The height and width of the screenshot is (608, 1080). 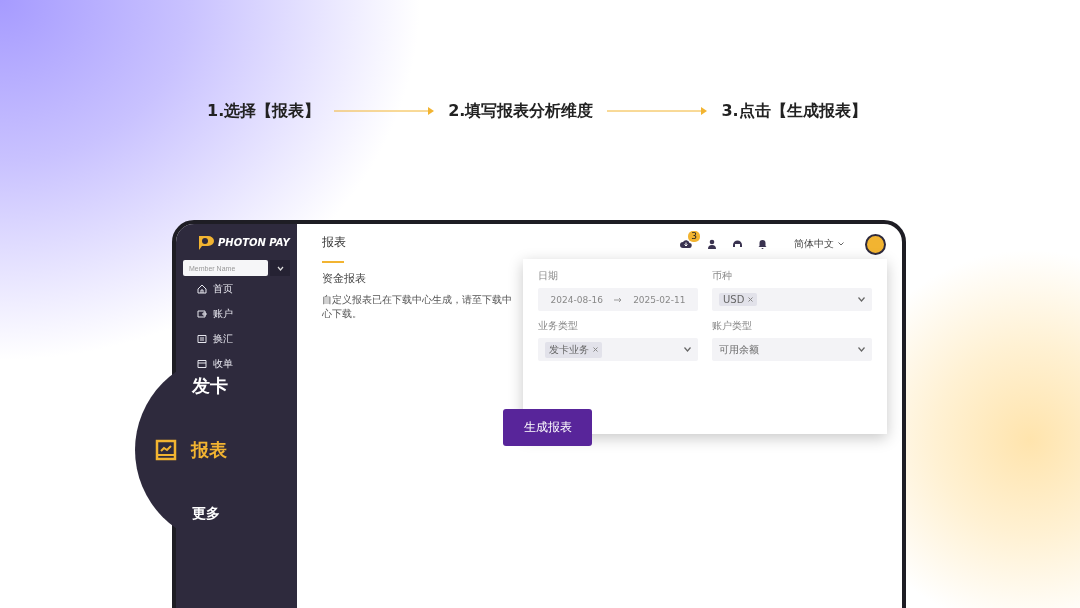 What do you see at coordinates (558, 326) in the screenshot?
I see `field-label: 业务类型` at bounding box center [558, 326].